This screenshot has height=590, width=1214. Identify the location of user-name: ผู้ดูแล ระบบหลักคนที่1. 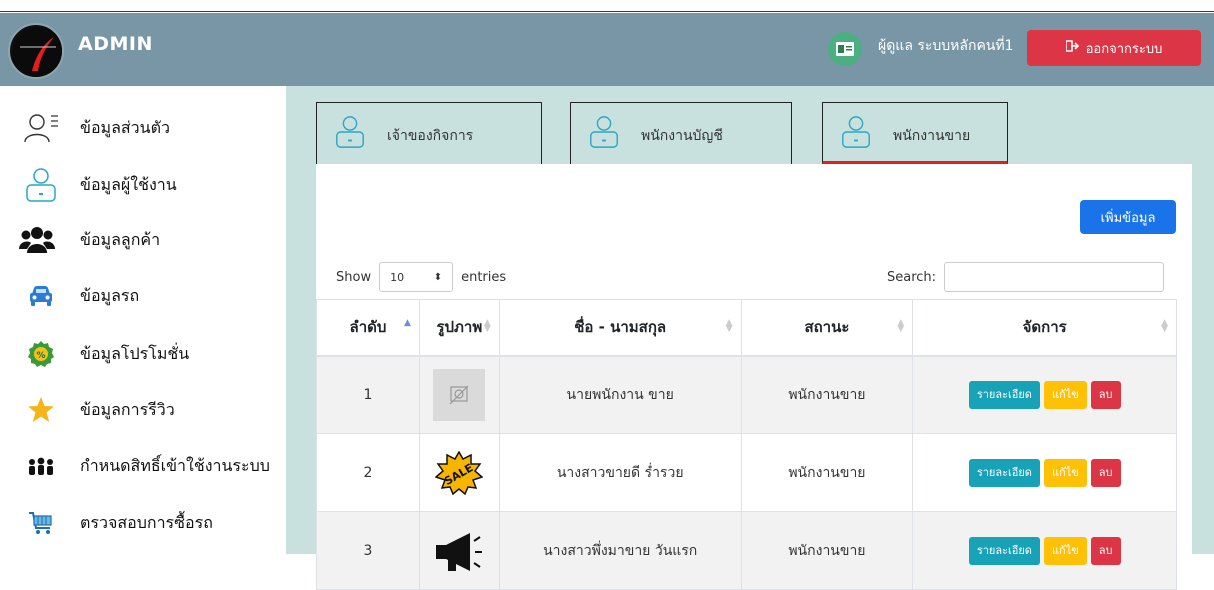
(946, 46).